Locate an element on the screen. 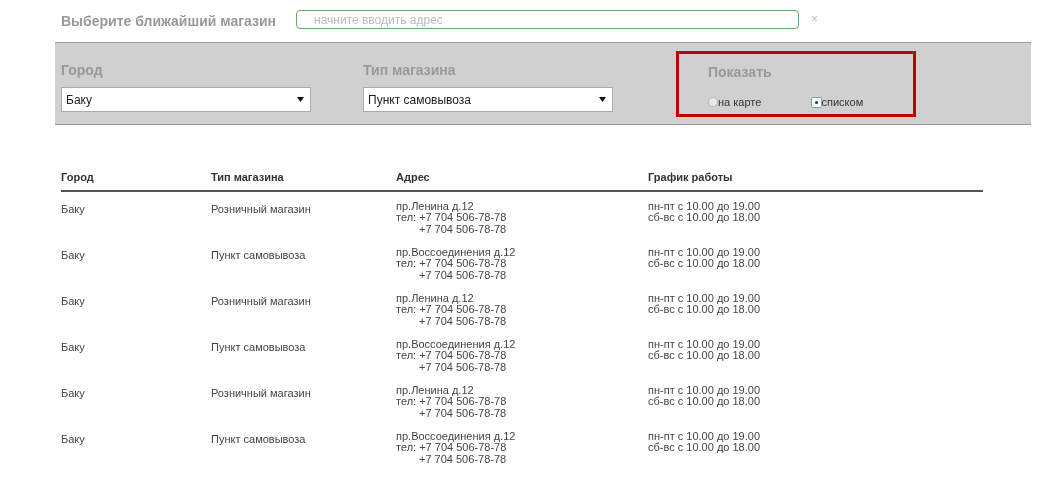 The width and height of the screenshot is (1045, 502). select-value: Пункт самовывоза is located at coordinates (420, 100).